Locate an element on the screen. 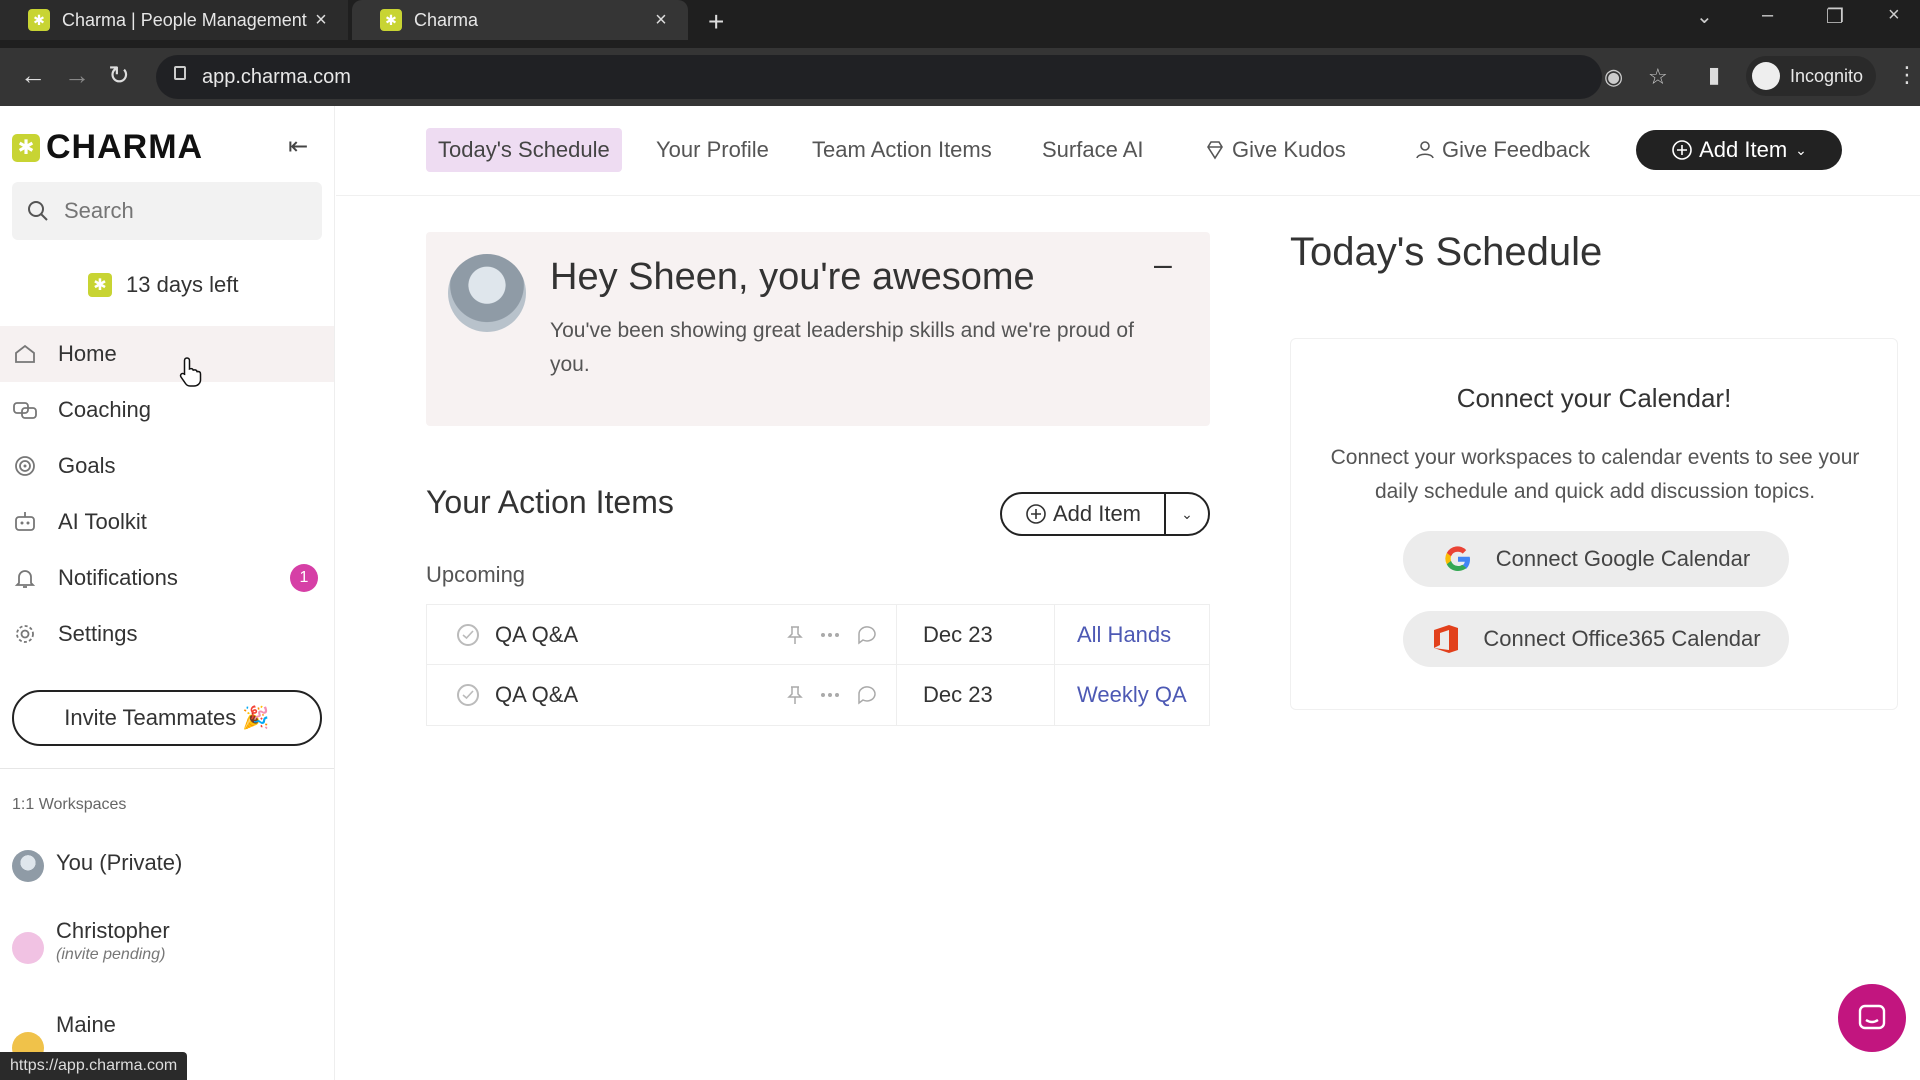  office365-icon is located at coordinates (1446, 639).